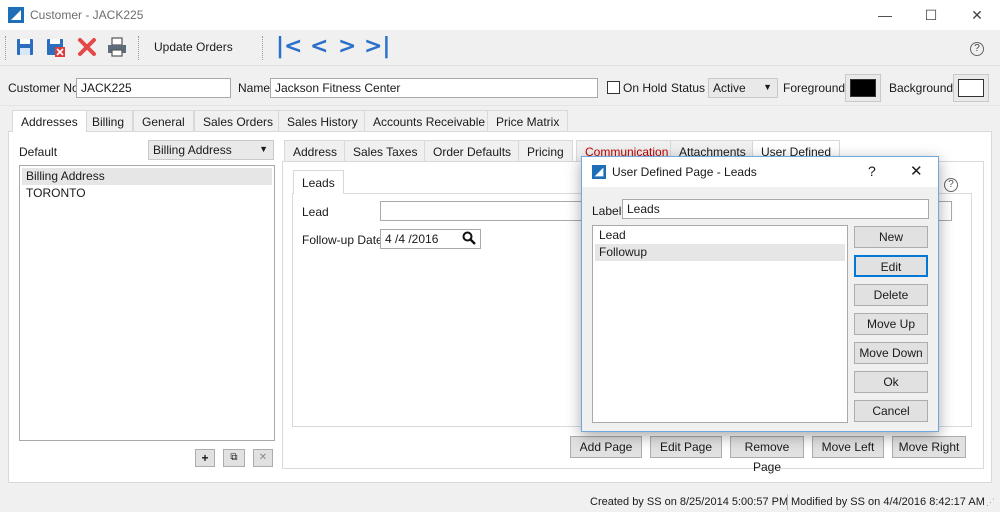  I want to click on add-address-button: +, so click(205, 458).